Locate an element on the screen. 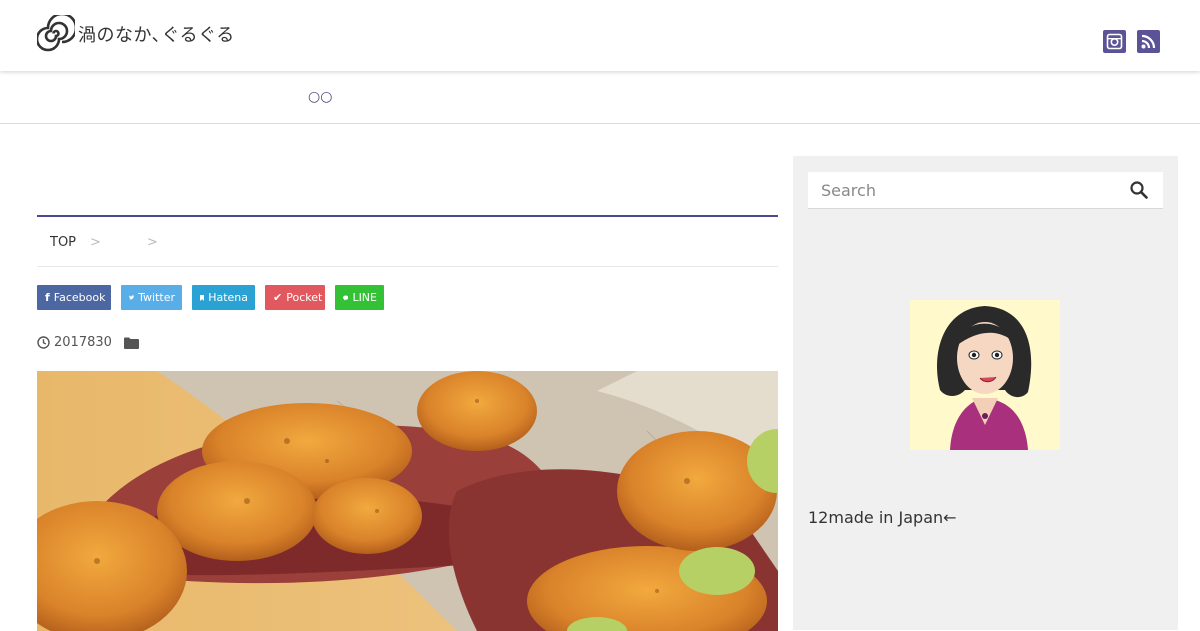  profile-avatar is located at coordinates (985, 375).